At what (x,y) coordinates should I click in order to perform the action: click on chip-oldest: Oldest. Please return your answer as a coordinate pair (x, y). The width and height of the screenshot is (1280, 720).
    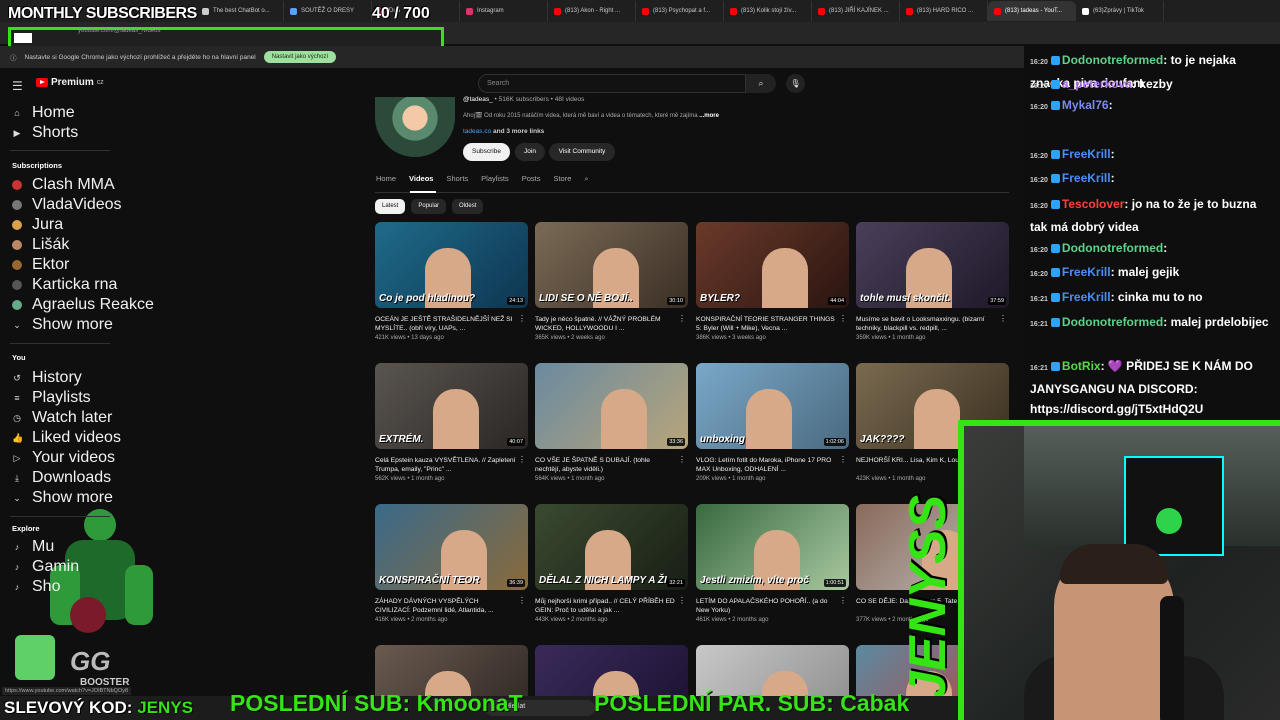
    Looking at the image, I should click on (468, 206).